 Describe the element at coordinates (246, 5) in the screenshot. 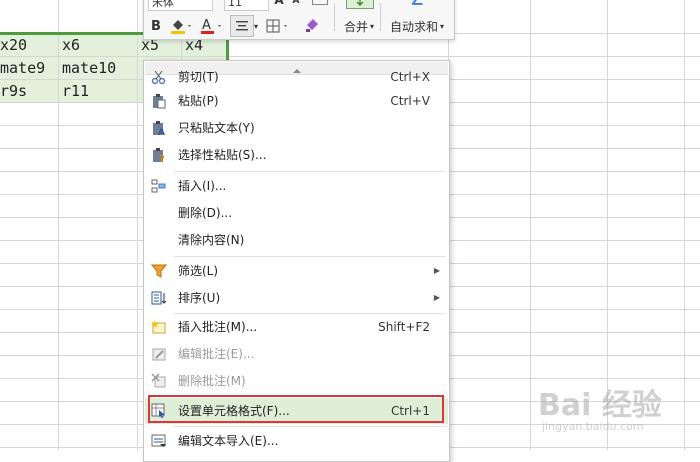

I see `font-size-dropdown: 11` at that location.